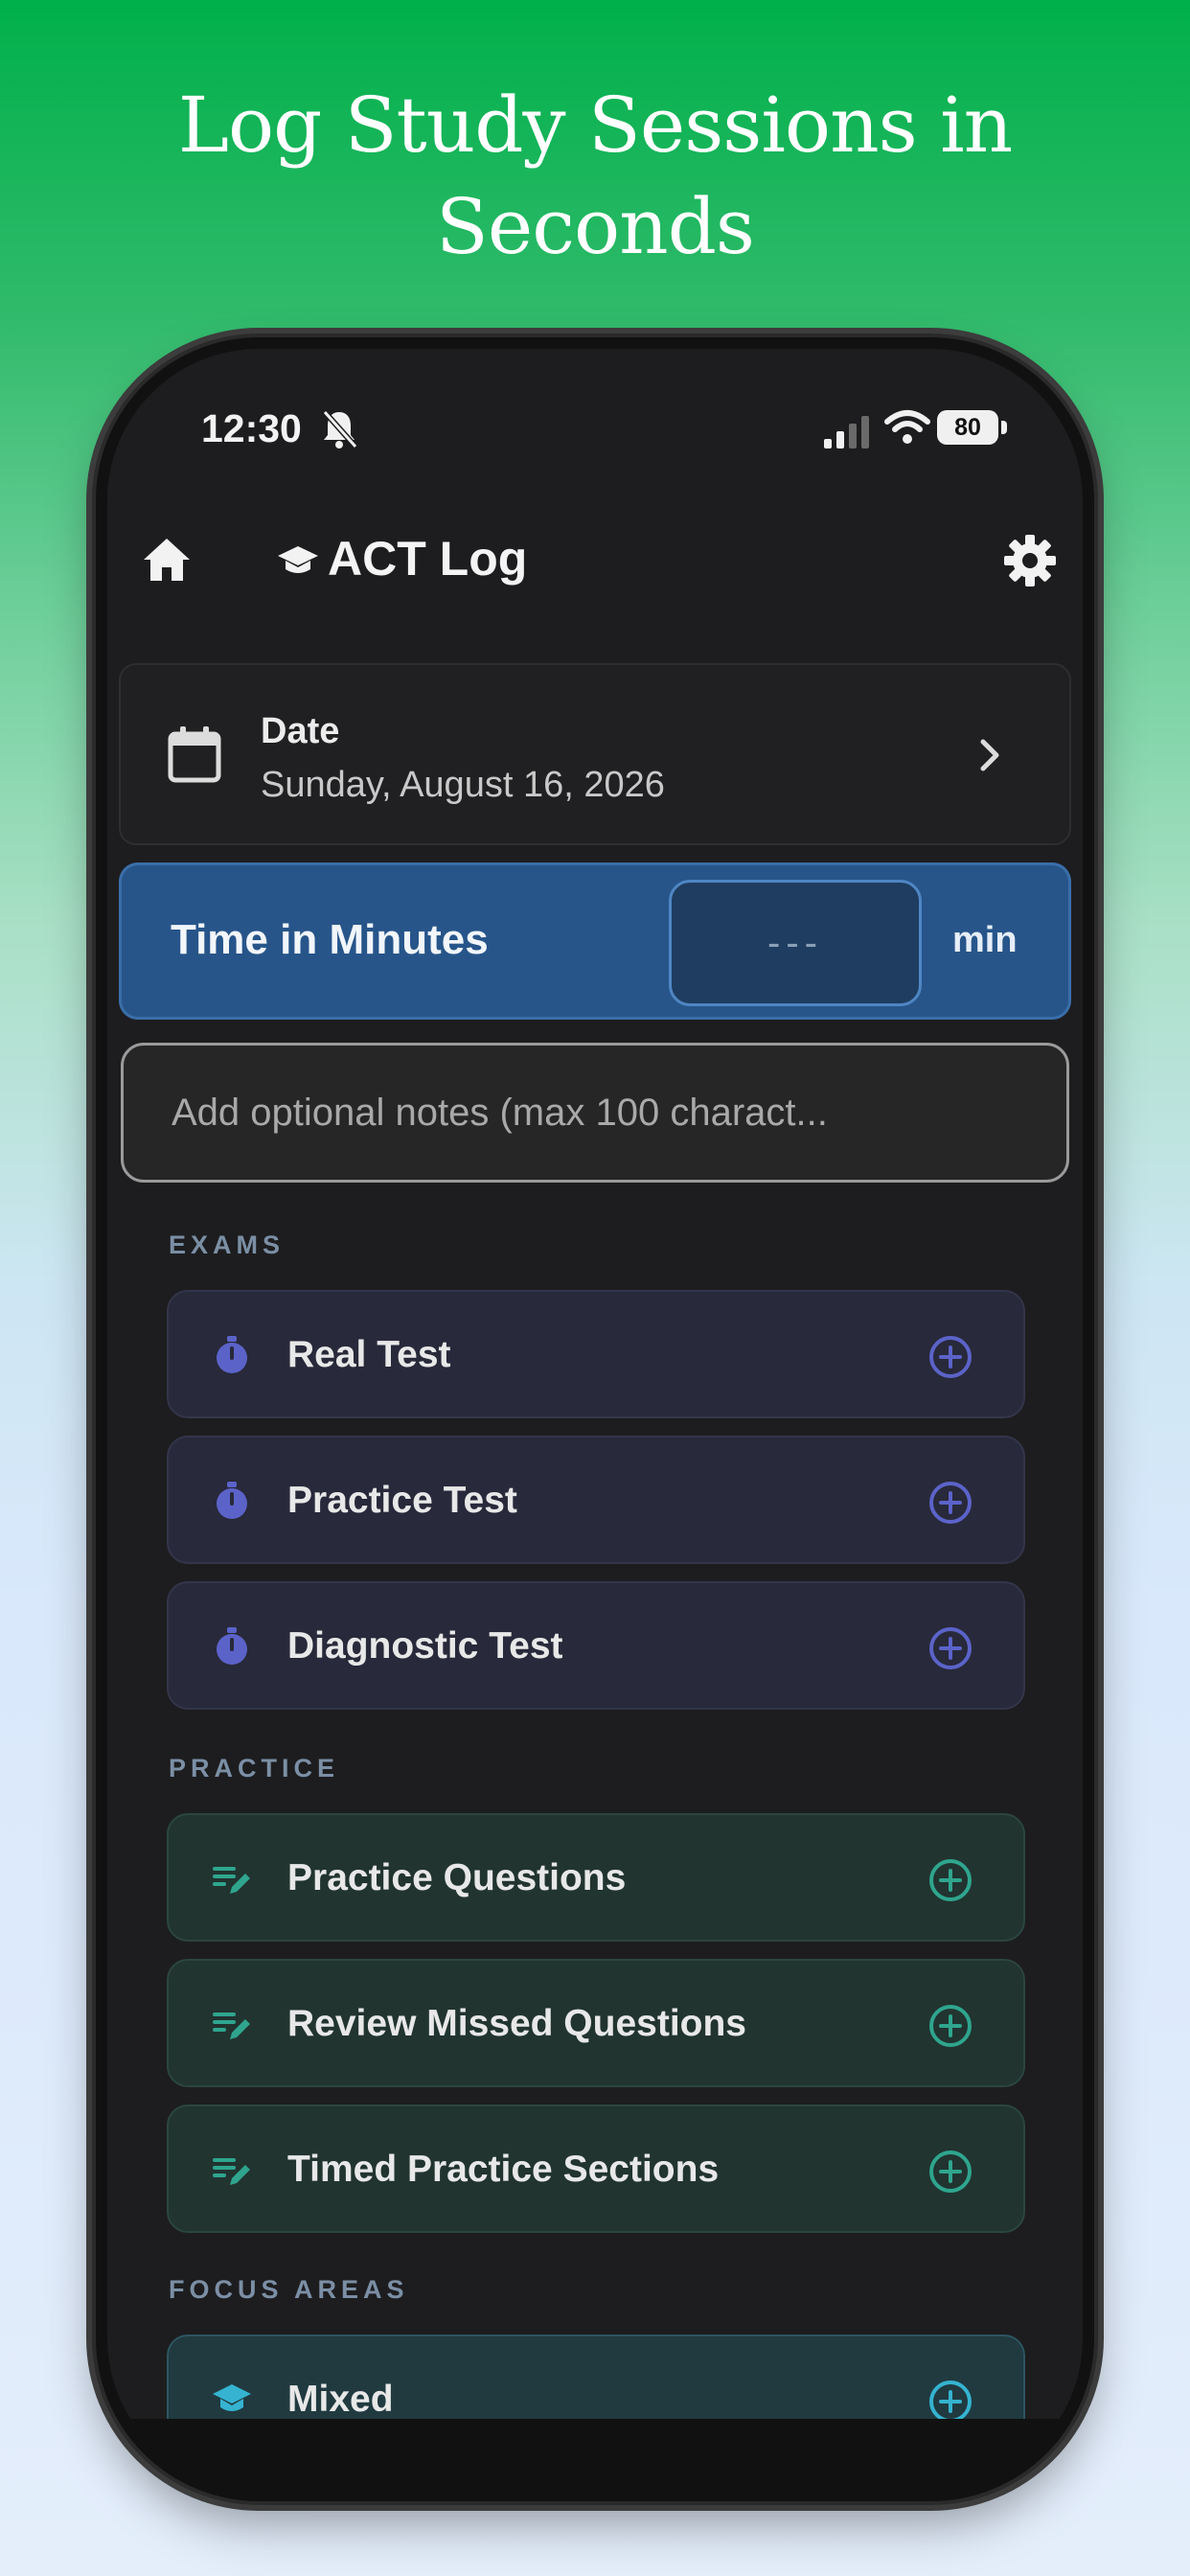 The height and width of the screenshot is (2576, 1190). I want to click on bell-muted-icon, so click(340, 429).